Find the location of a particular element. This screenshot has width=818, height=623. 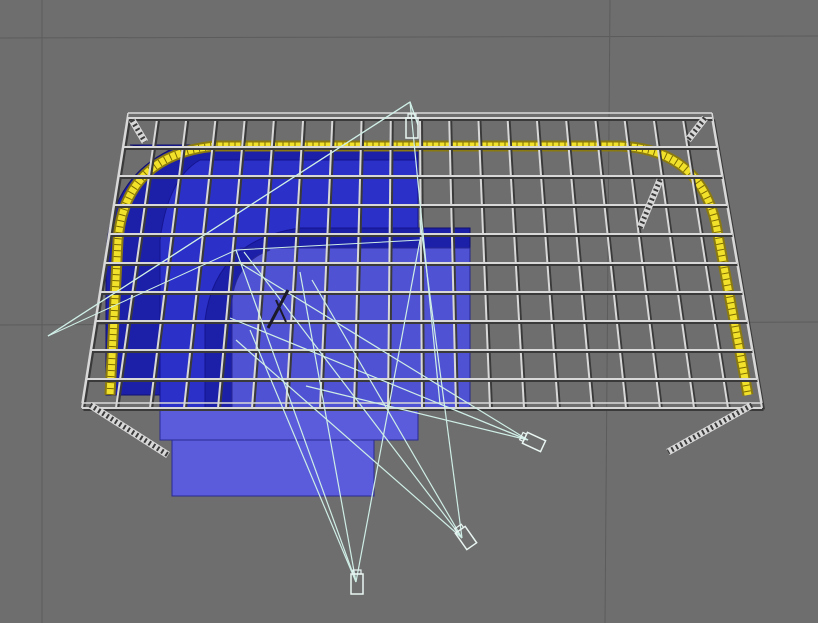

support-leg-top-right is located at coordinates (696, 129).